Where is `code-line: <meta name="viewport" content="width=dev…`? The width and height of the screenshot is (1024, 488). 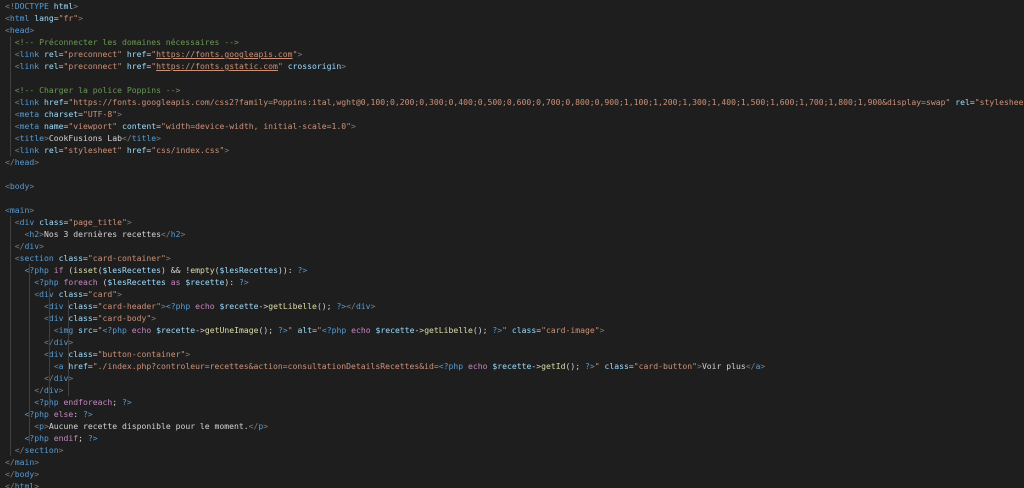 code-line: <meta name="viewport" content="width=dev… is located at coordinates (180, 126).